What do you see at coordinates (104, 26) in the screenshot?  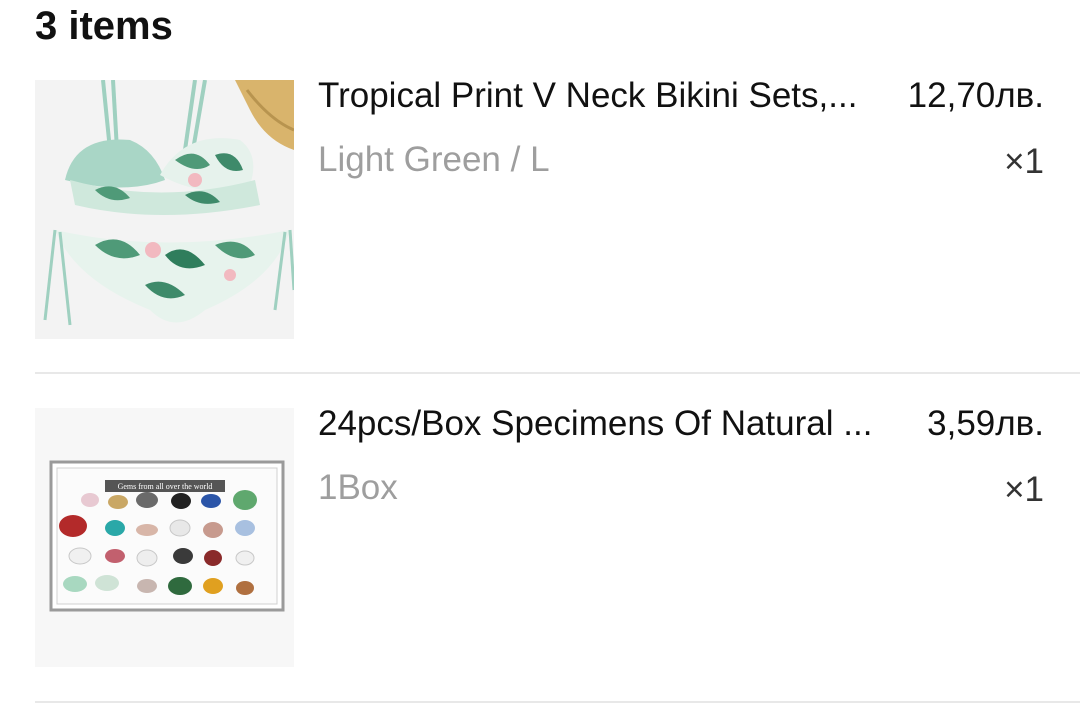 I see `items-count-heading: 3 items` at bounding box center [104, 26].